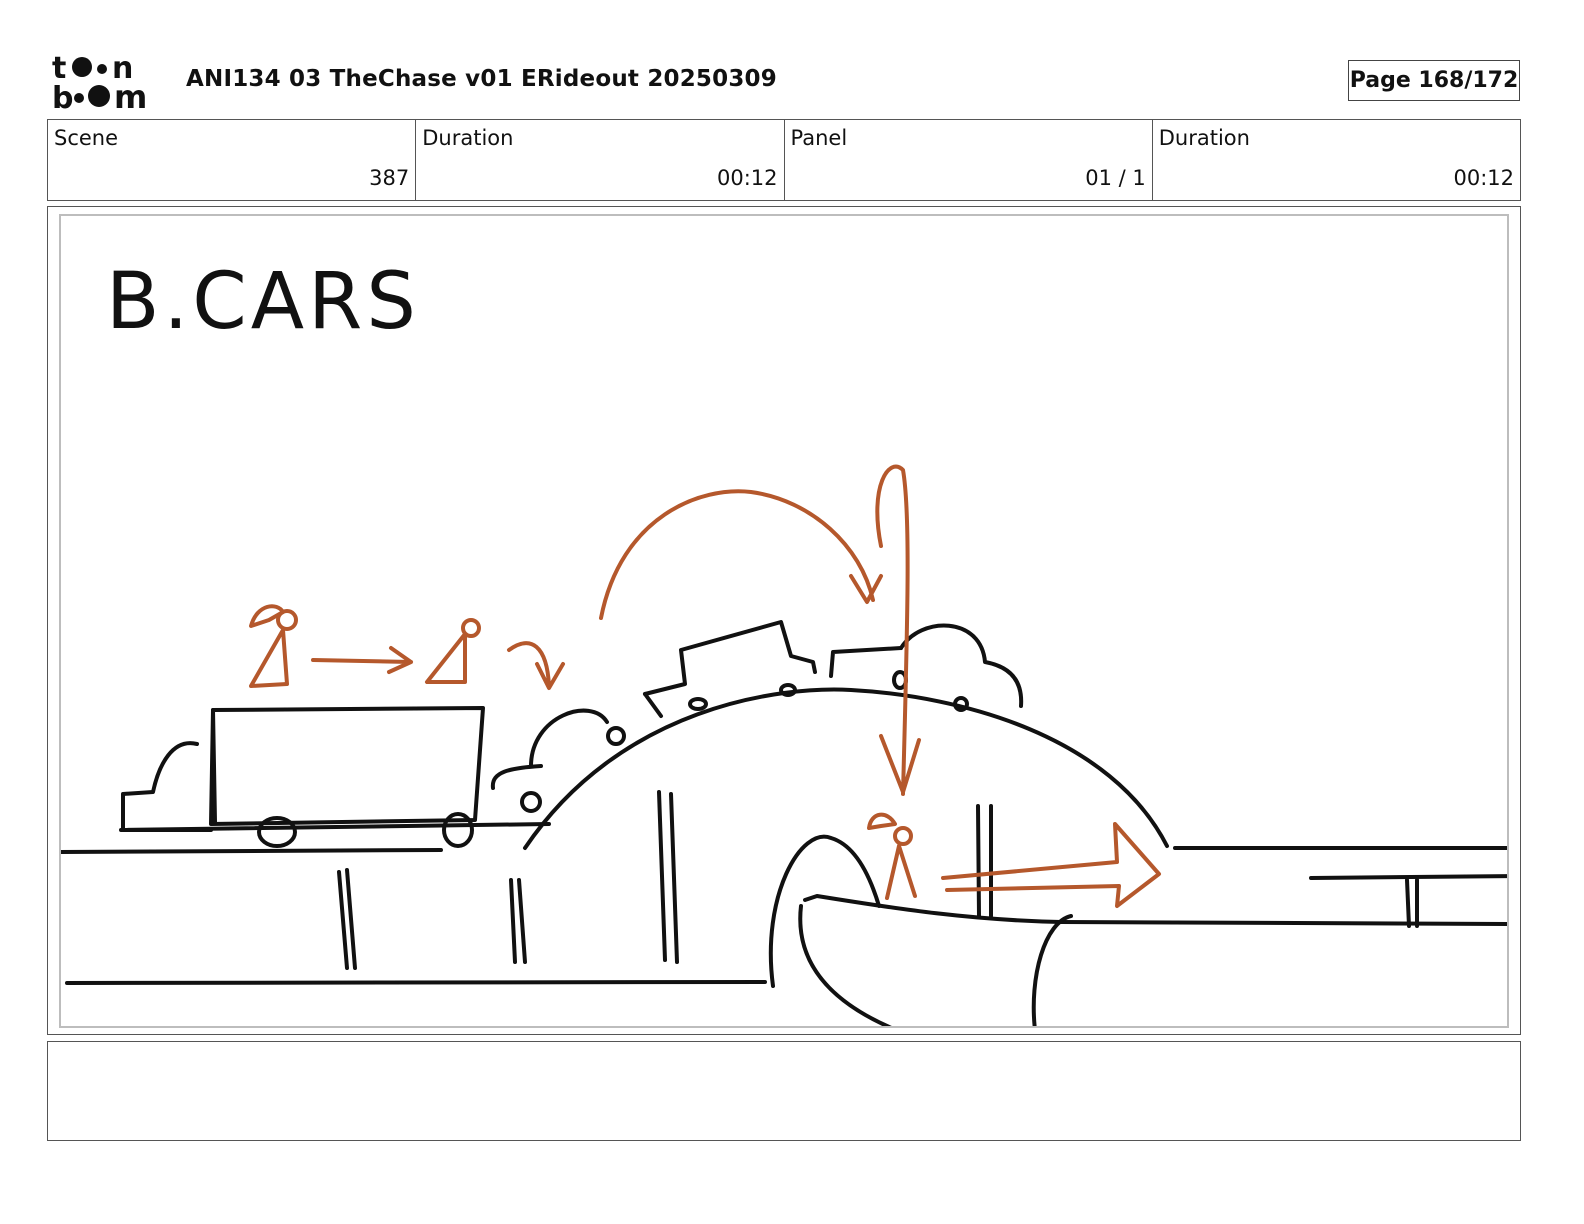  What do you see at coordinates (1336, 160) in the screenshot?
I see `panel-duration-cell: Duration 00:12` at bounding box center [1336, 160].